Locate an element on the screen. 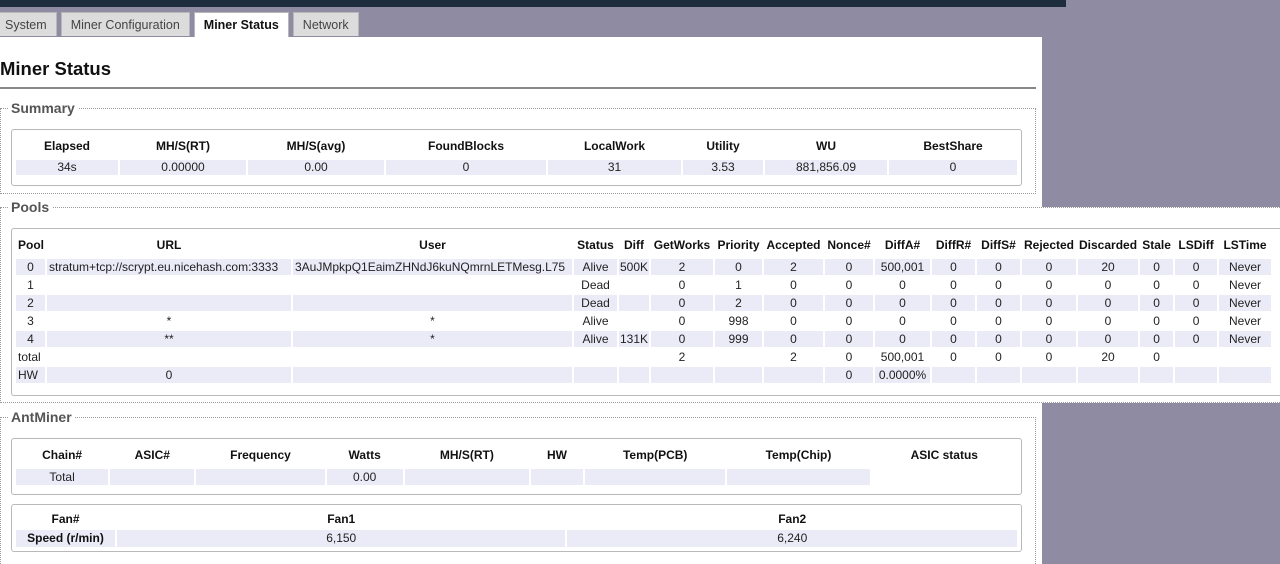 The height and width of the screenshot is (564, 1280). pools-header: Stale is located at coordinates (1156, 245).